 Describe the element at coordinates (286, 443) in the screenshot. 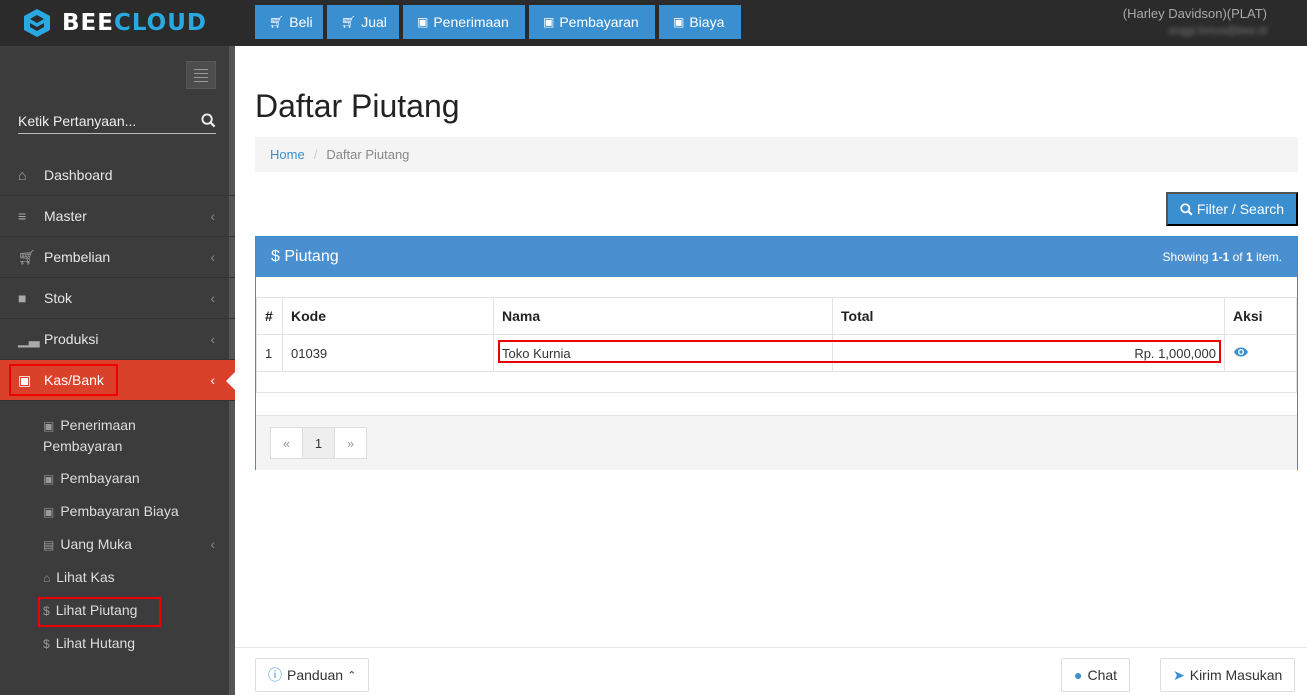

I see `pagination-prev: «` at that location.